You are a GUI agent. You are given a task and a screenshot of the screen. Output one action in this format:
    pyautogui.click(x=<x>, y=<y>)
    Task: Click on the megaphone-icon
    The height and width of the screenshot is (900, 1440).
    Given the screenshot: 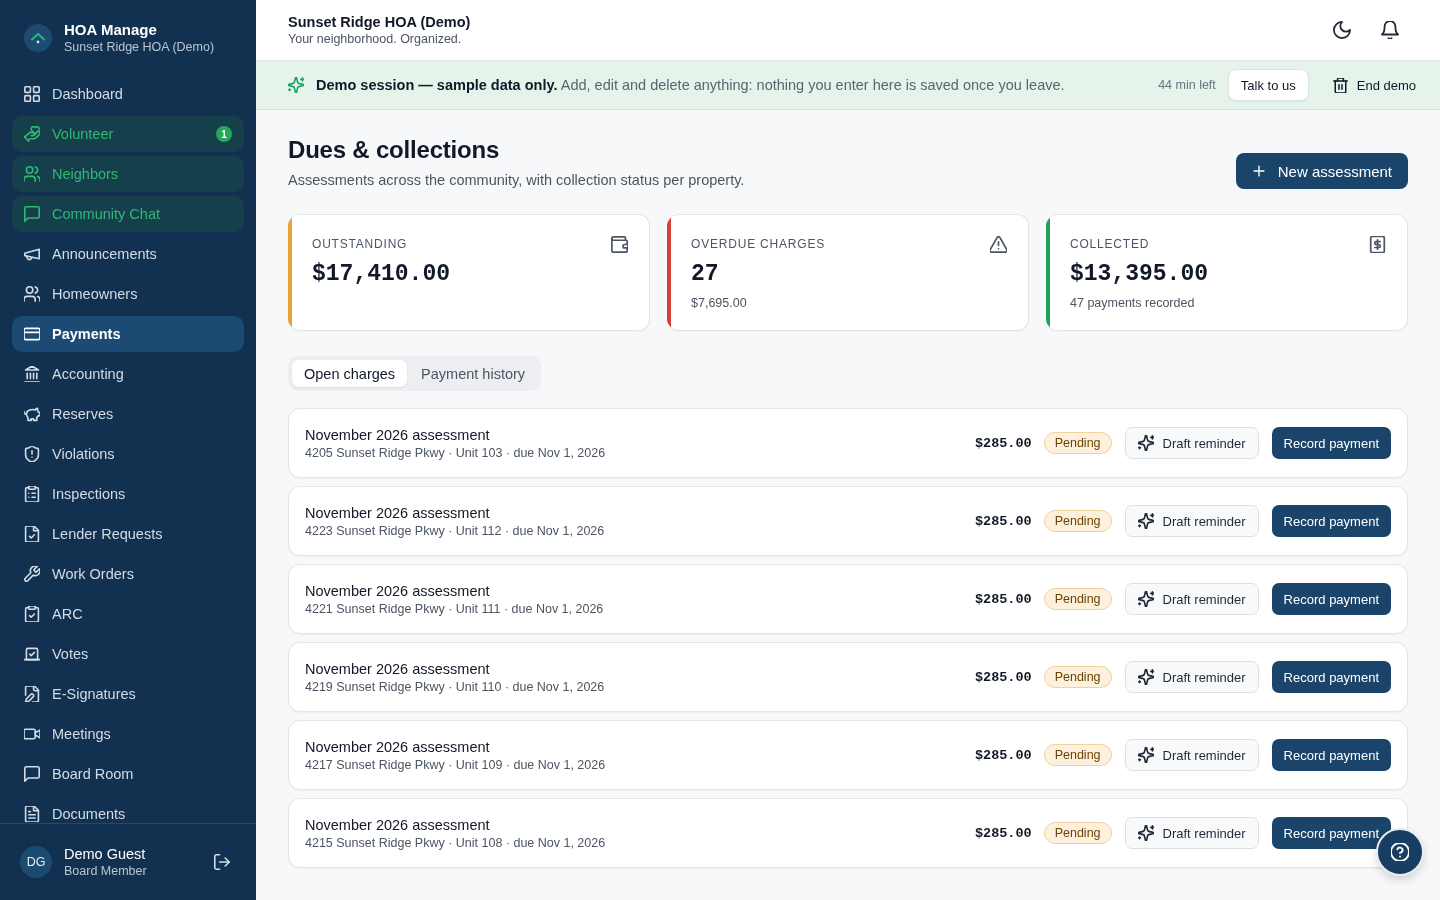 What is the action you would take?
    pyautogui.click(x=32, y=254)
    